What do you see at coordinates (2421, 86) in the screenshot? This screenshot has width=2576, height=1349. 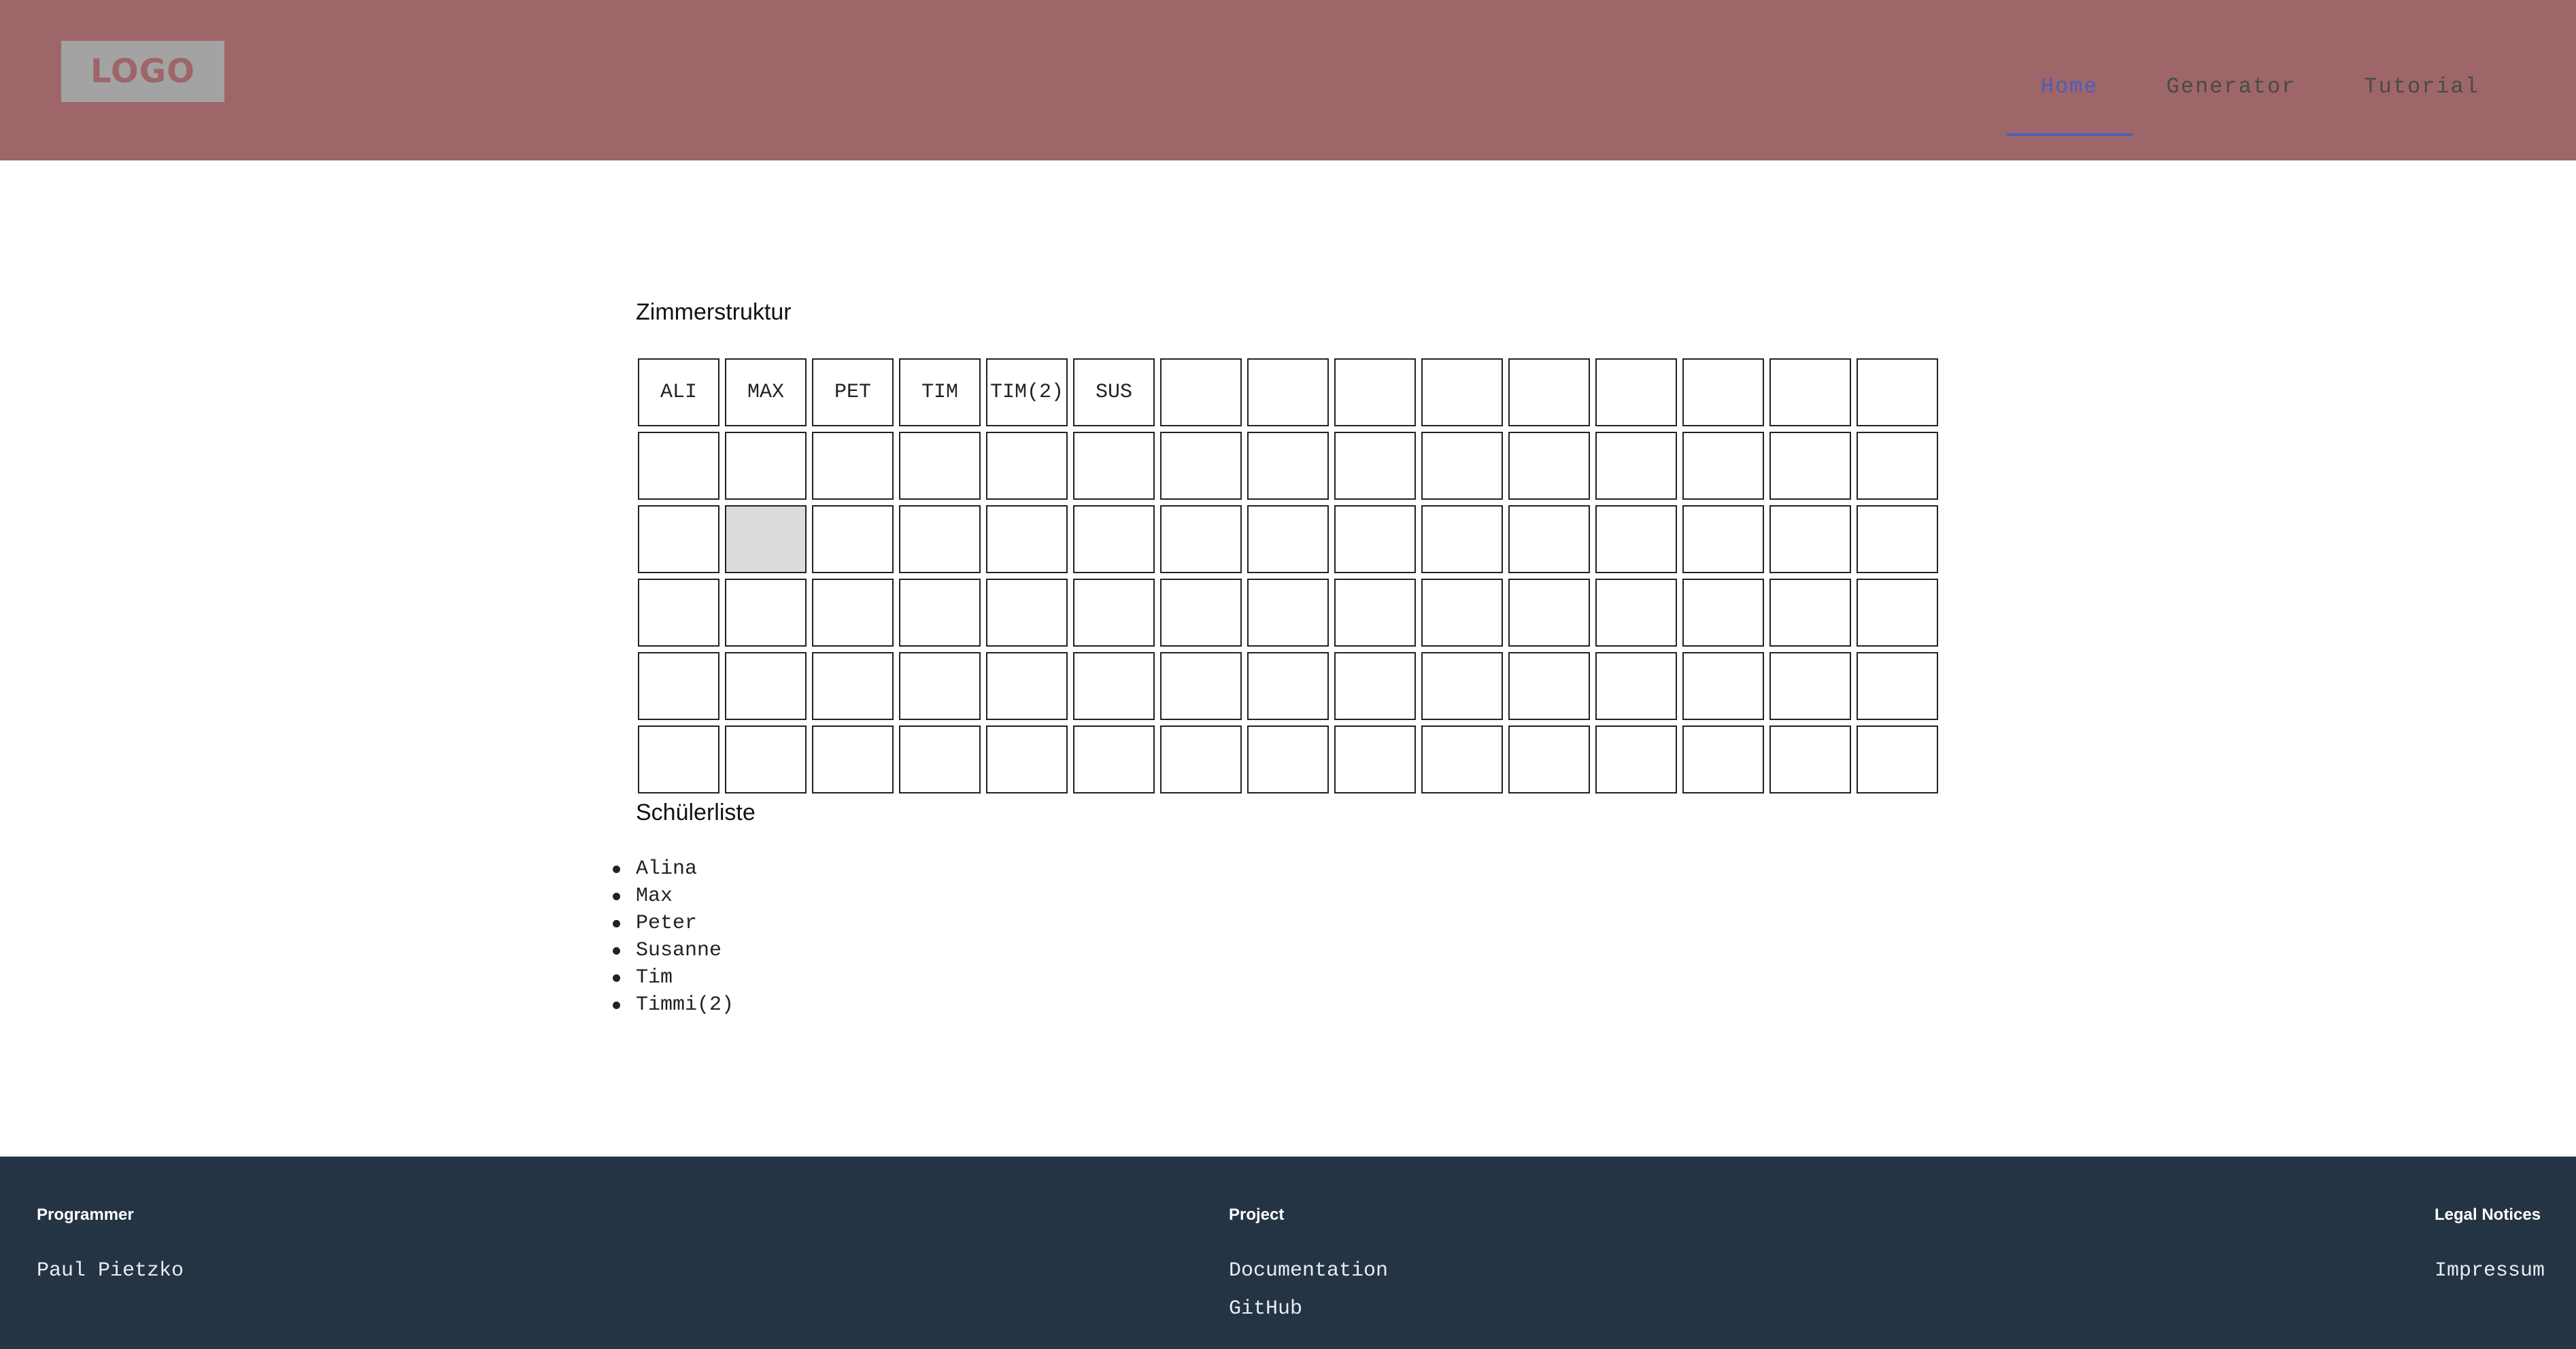 I see `nav-tutorial: Tutorial` at bounding box center [2421, 86].